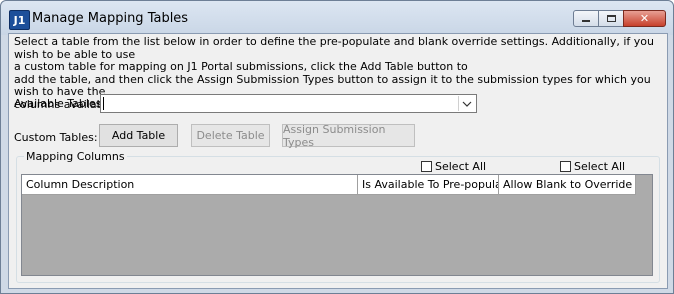 This screenshot has width=674, height=294. Describe the element at coordinates (348, 136) in the screenshot. I see `assign-submission-types-button: Assign Submission Types` at that location.